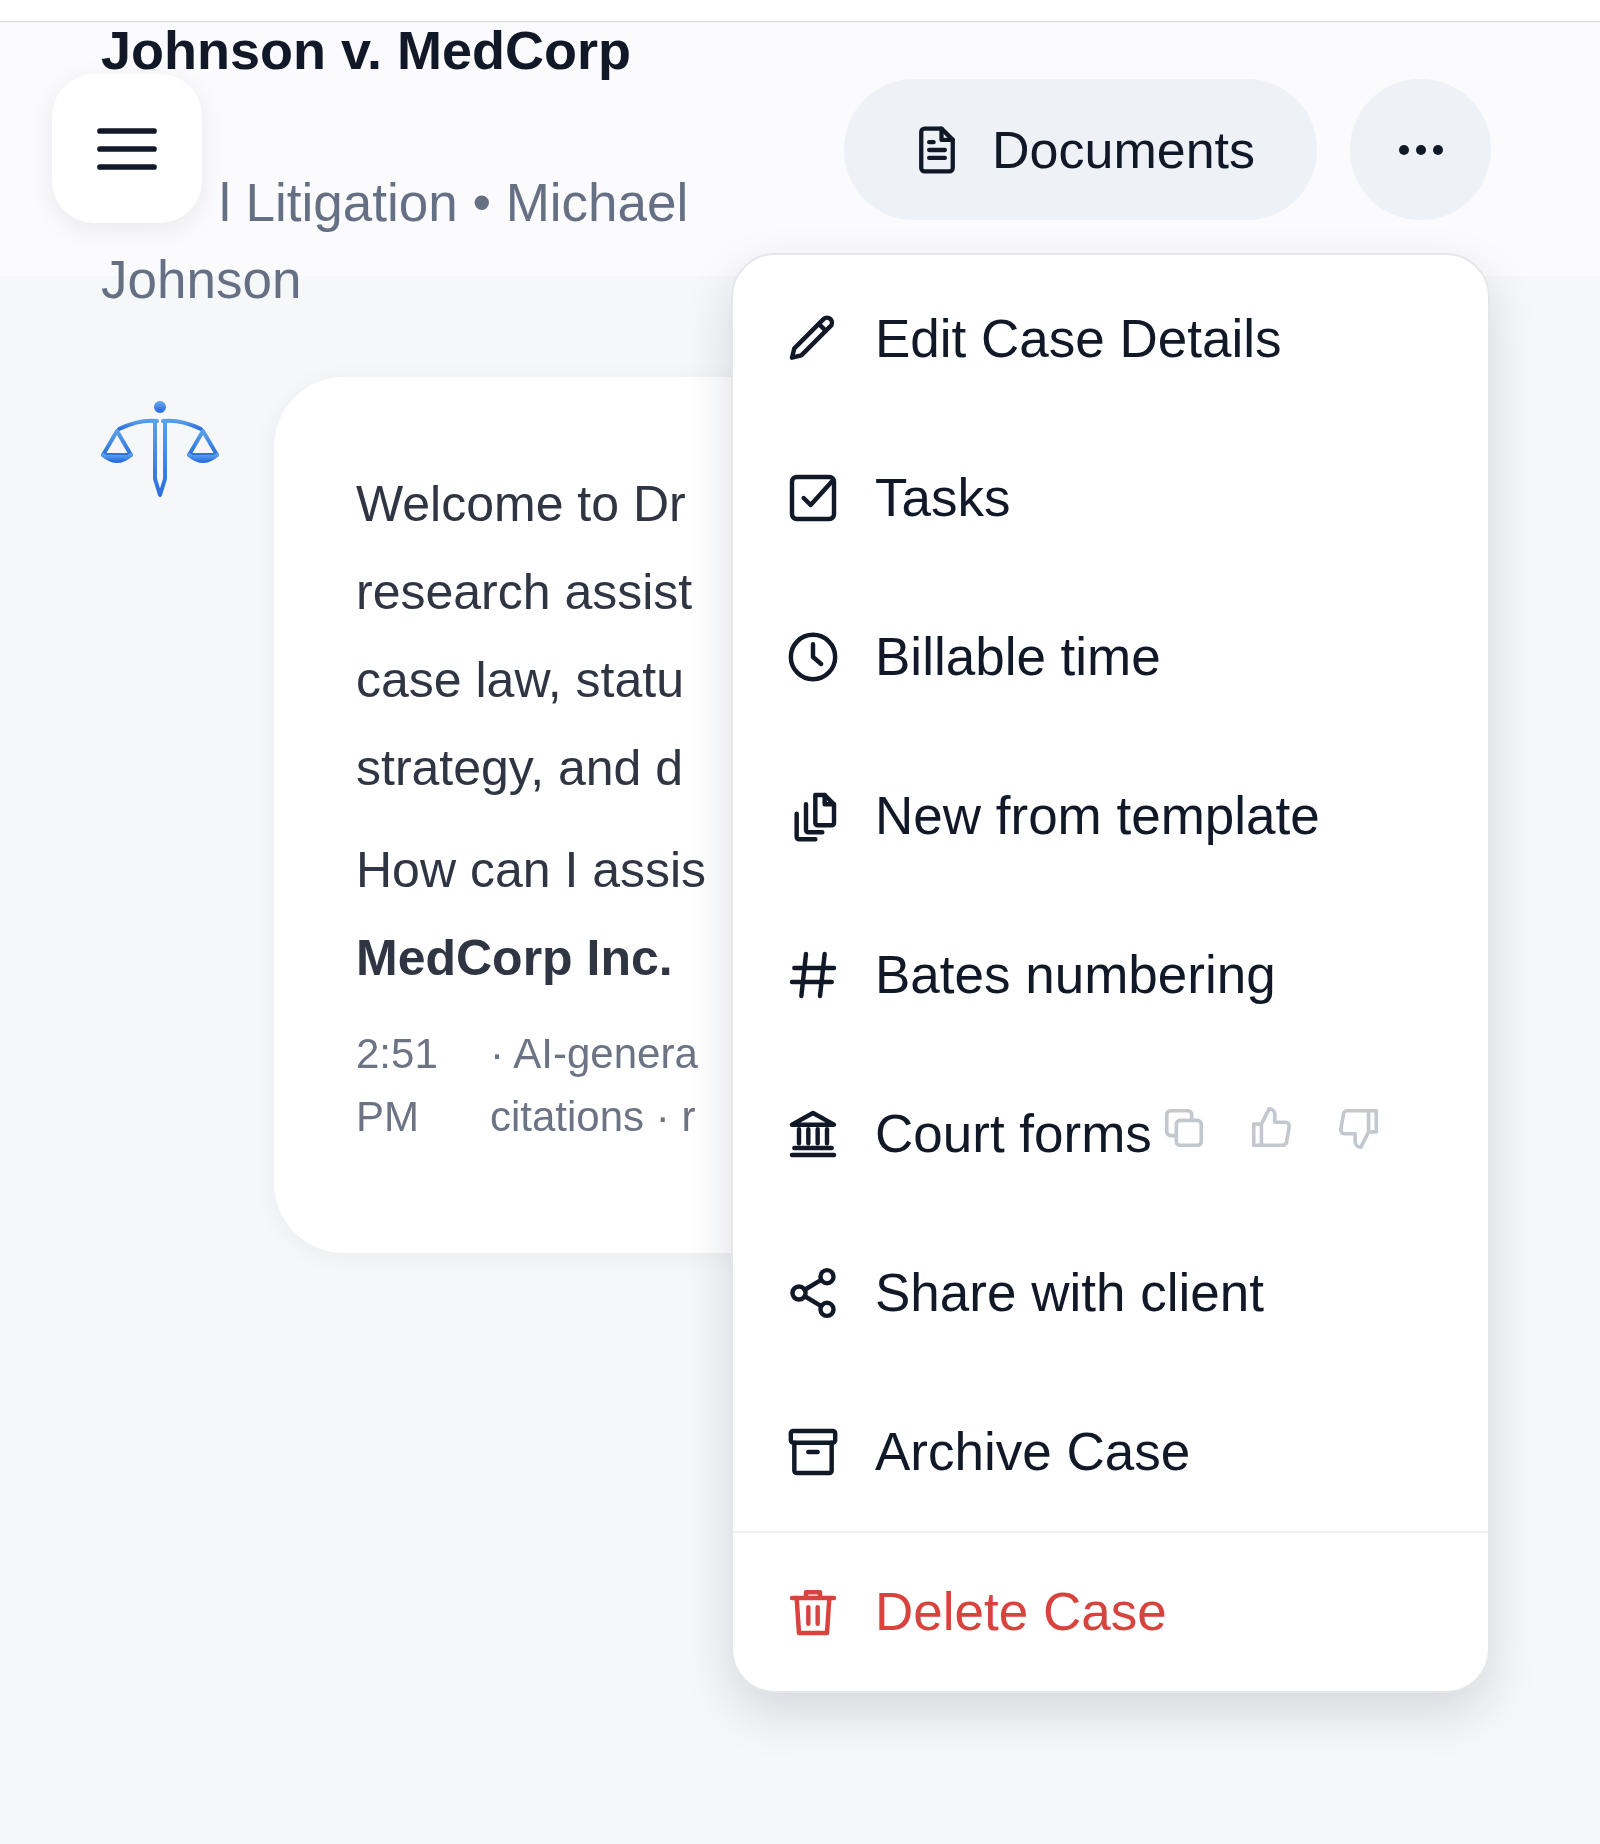 This screenshot has width=1600, height=1844. I want to click on message-text: research assist, so click(524, 592).